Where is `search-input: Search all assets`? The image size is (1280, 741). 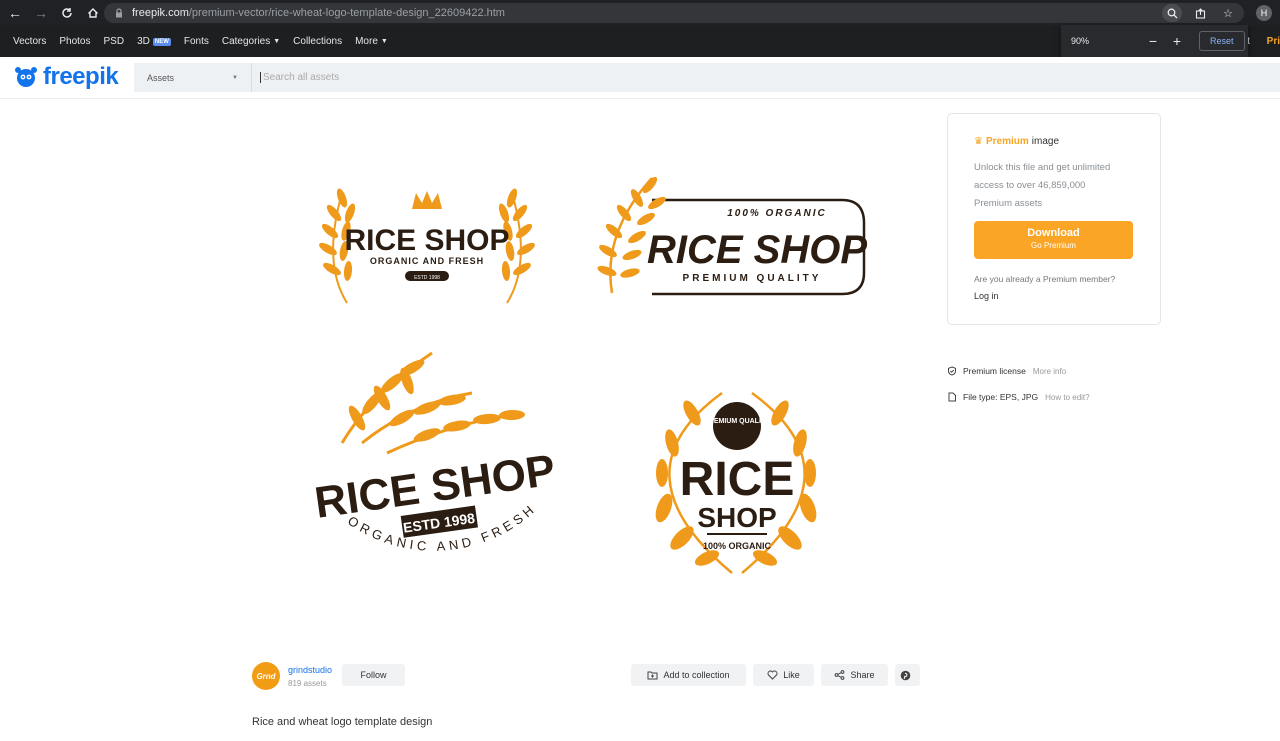 search-input: Search all assets is located at coordinates (299, 77).